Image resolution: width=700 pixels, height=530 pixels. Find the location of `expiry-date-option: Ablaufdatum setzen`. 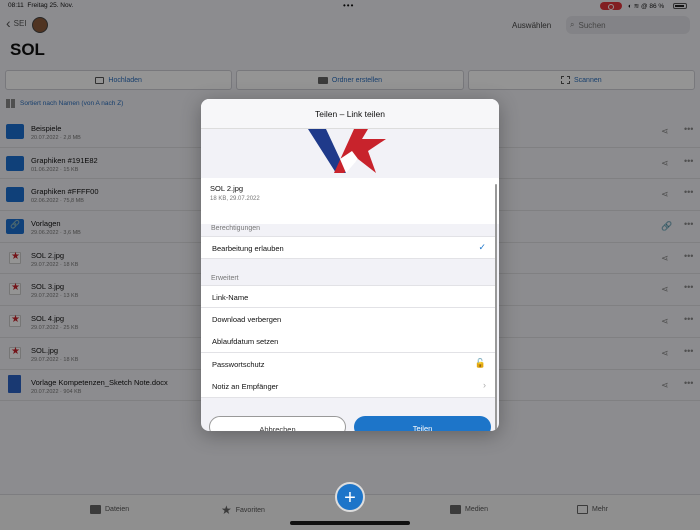

expiry-date-option: Ablaufdatum setzen is located at coordinates (348, 341).